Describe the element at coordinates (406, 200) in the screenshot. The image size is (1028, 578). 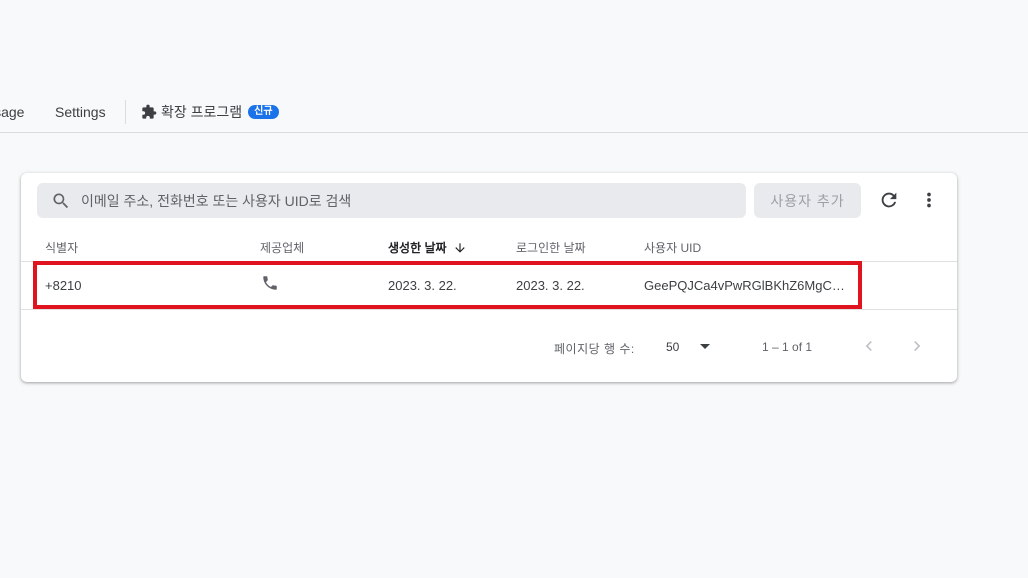
I see `search-input` at that location.